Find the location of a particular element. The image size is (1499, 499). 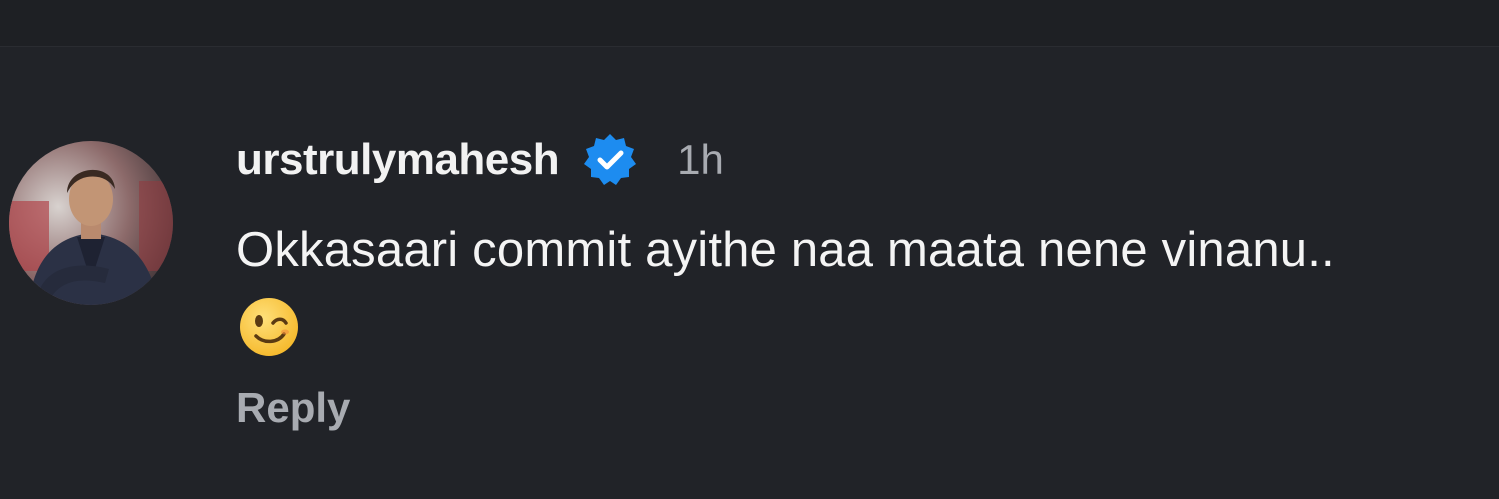

timestamp: 1h is located at coordinates (700, 159).